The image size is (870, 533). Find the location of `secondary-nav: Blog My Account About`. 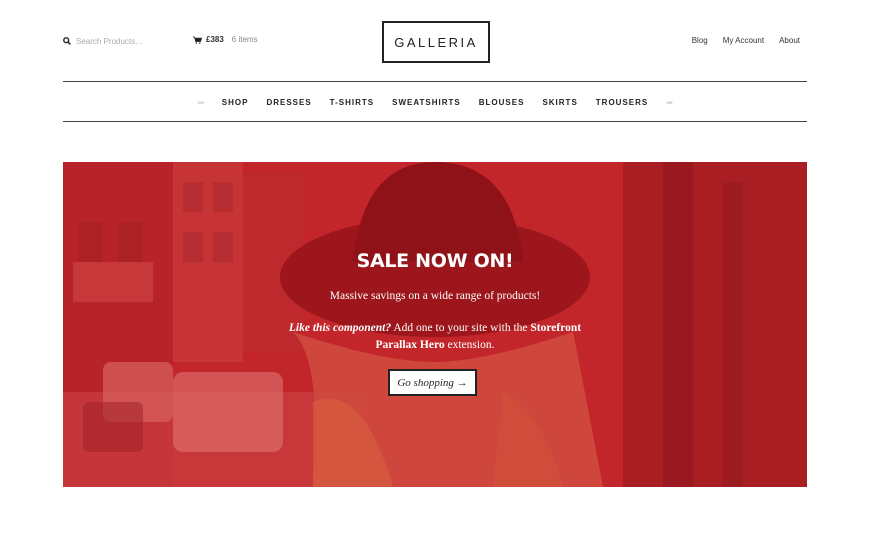

secondary-nav: Blog My Account About is located at coordinates (746, 40).